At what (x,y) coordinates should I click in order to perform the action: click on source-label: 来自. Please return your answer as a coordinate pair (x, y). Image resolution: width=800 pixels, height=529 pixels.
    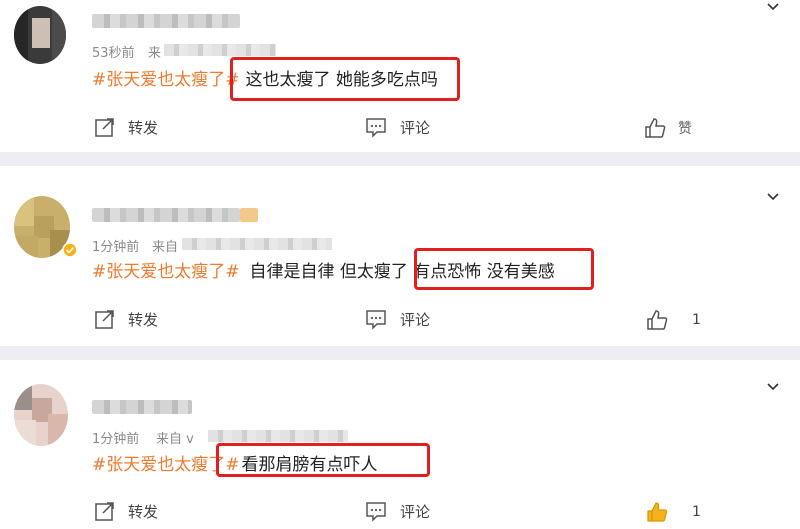
    Looking at the image, I should click on (165, 247).